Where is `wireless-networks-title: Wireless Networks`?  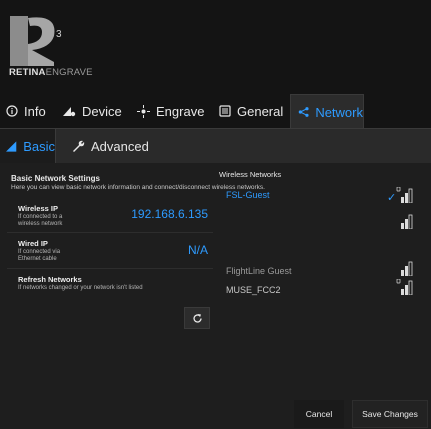
wireless-networks-title: Wireless Networks is located at coordinates (250, 174).